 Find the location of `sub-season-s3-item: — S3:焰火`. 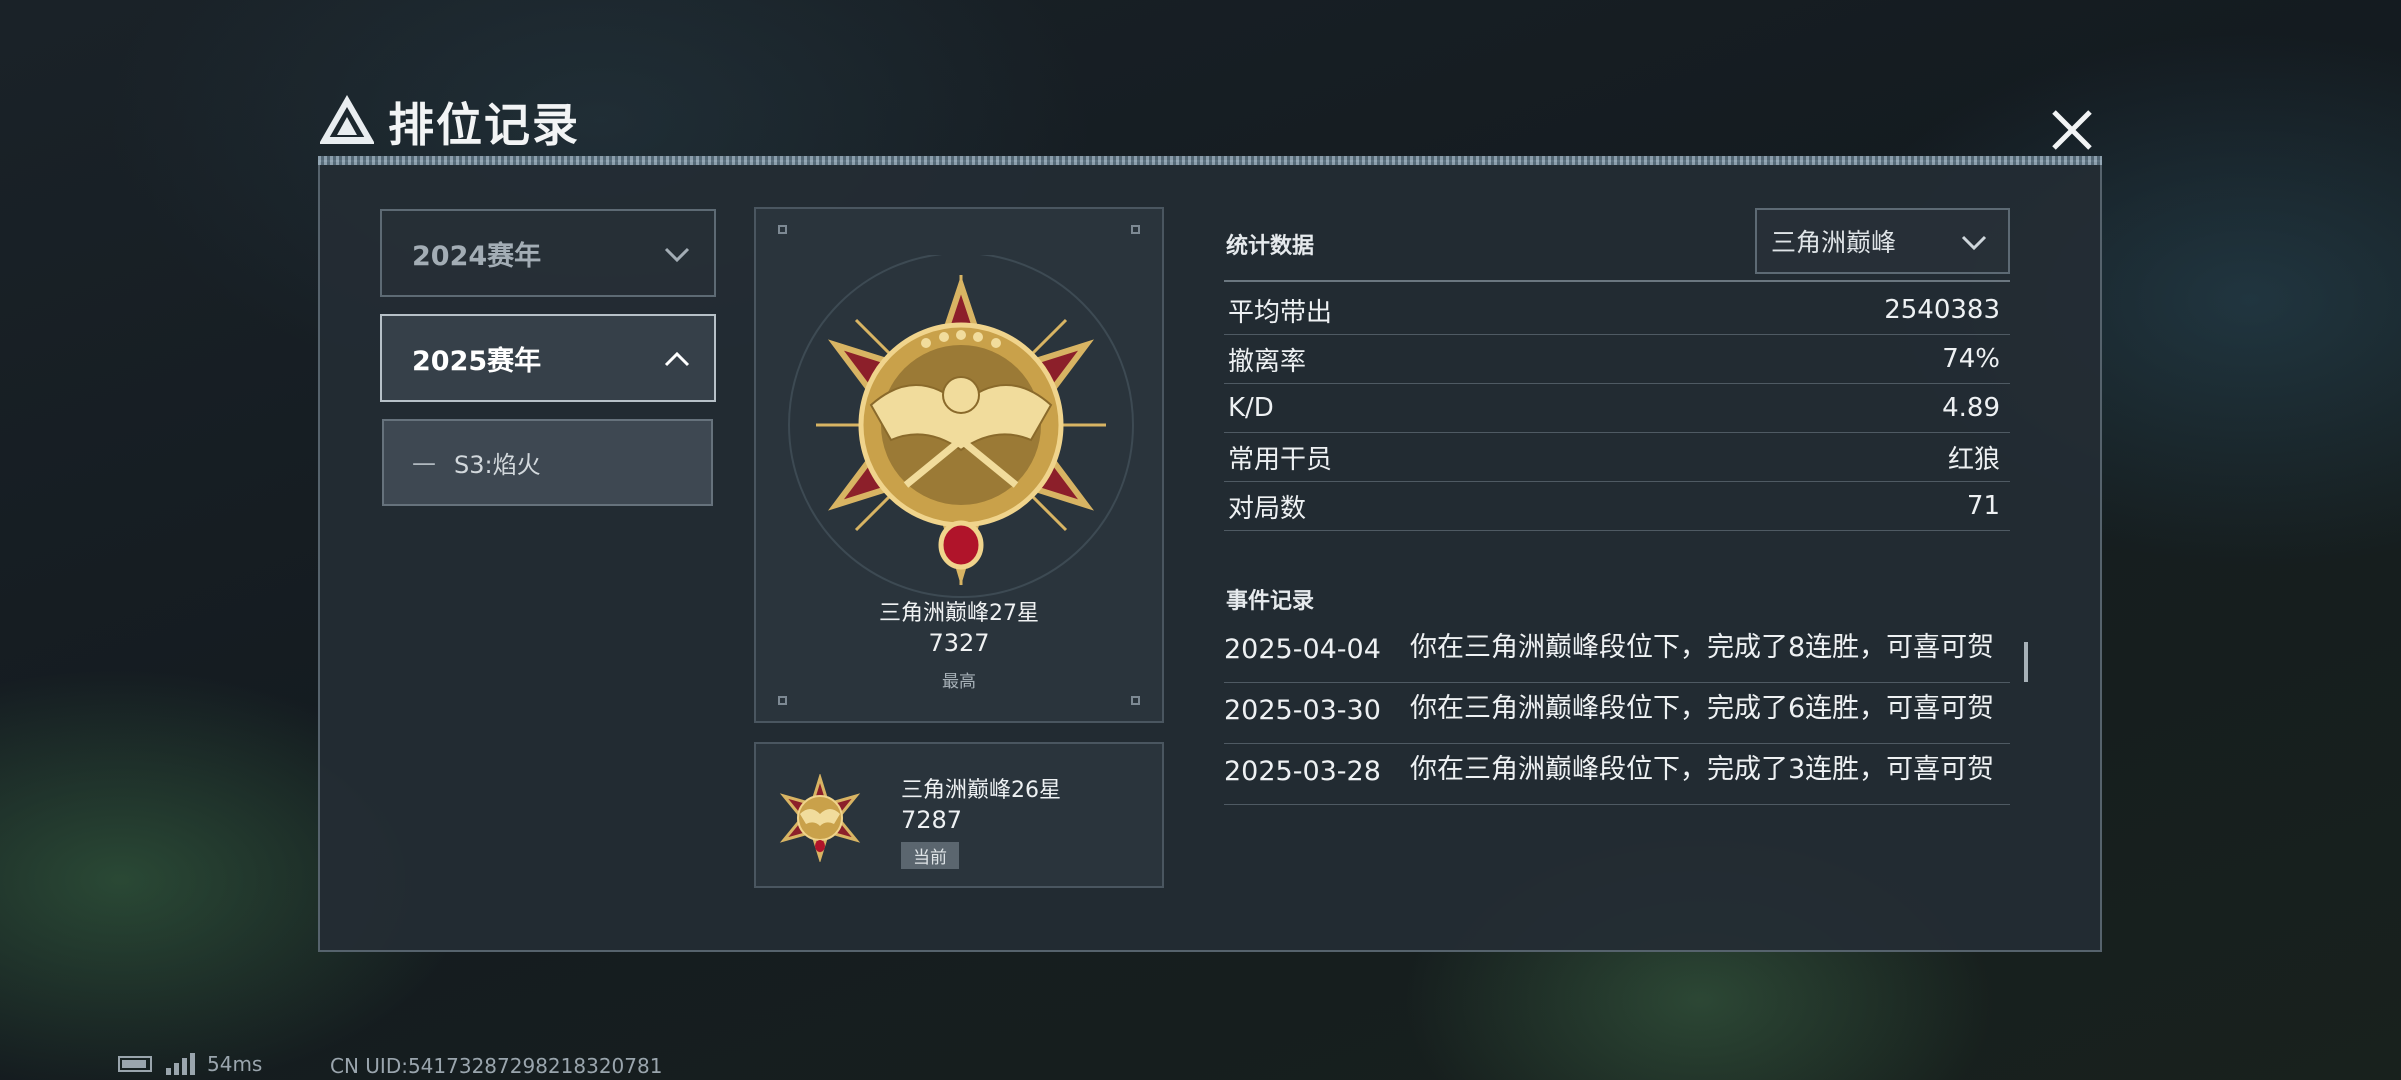

sub-season-s3-item: — S3:焰火 is located at coordinates (547, 462).